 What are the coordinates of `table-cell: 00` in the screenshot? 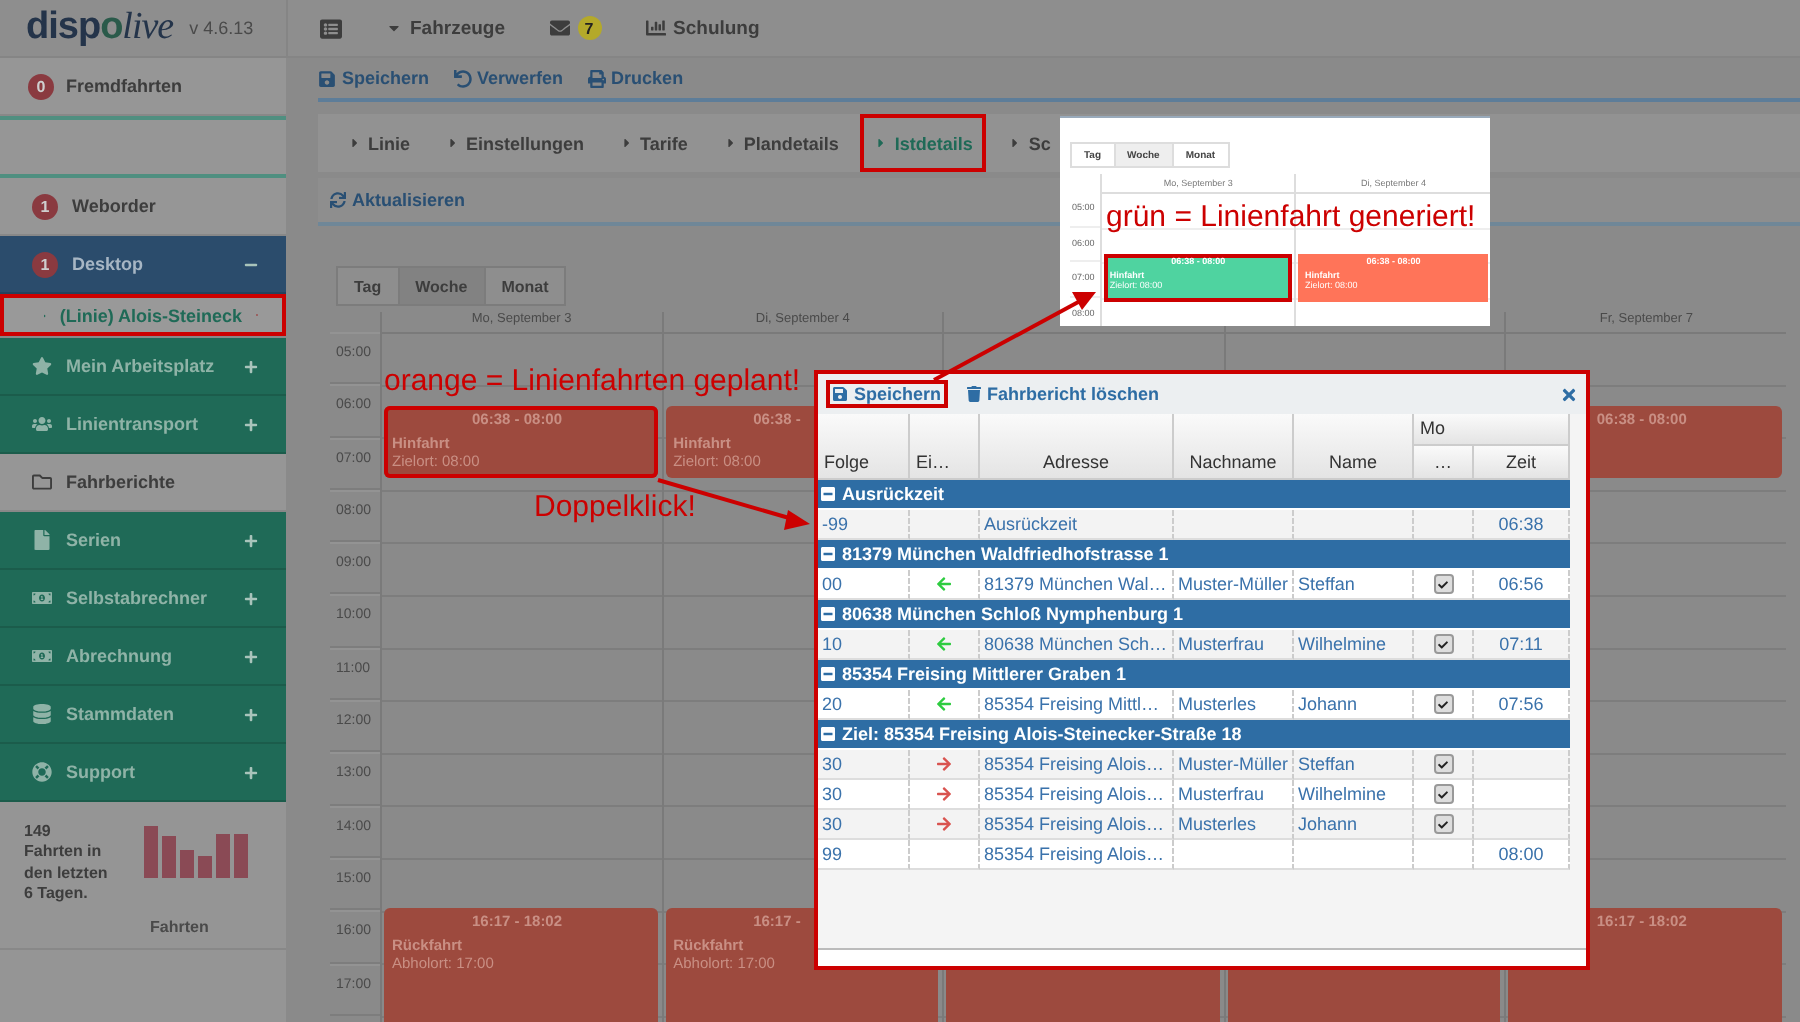 It's located at (864, 585).